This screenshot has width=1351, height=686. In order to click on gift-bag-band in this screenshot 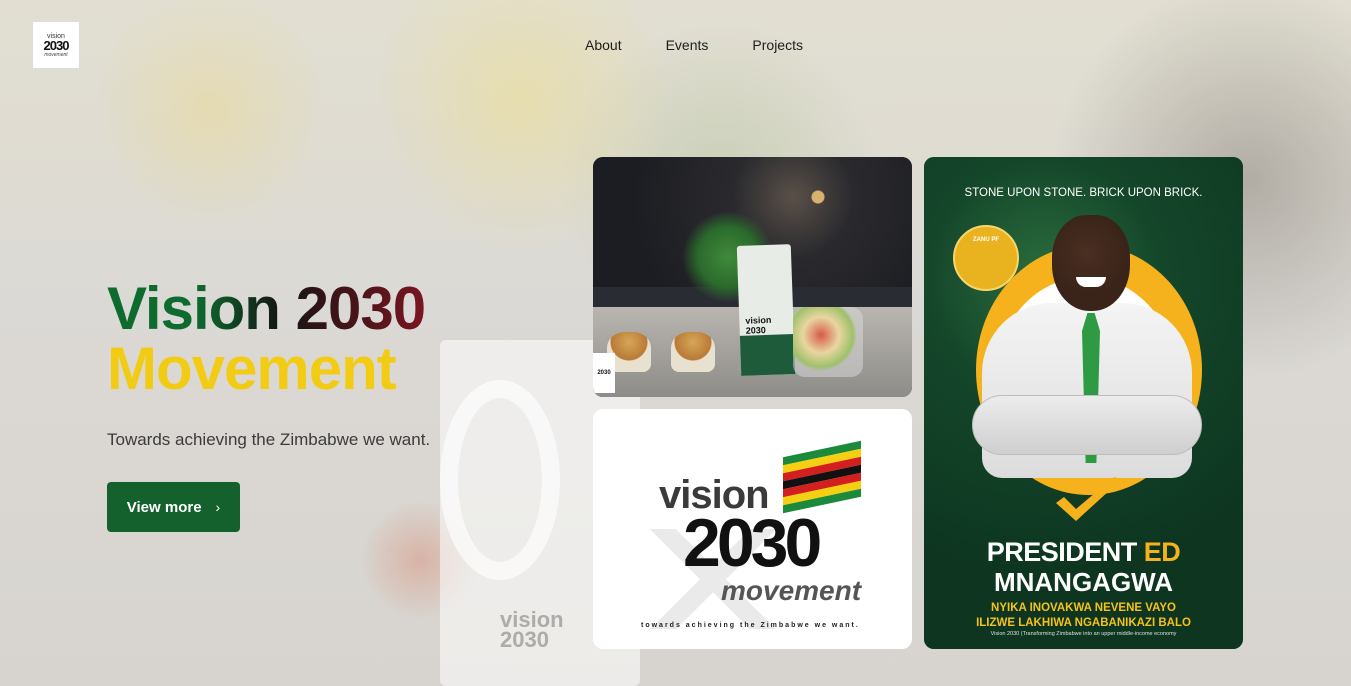, I will do `click(767, 355)`.